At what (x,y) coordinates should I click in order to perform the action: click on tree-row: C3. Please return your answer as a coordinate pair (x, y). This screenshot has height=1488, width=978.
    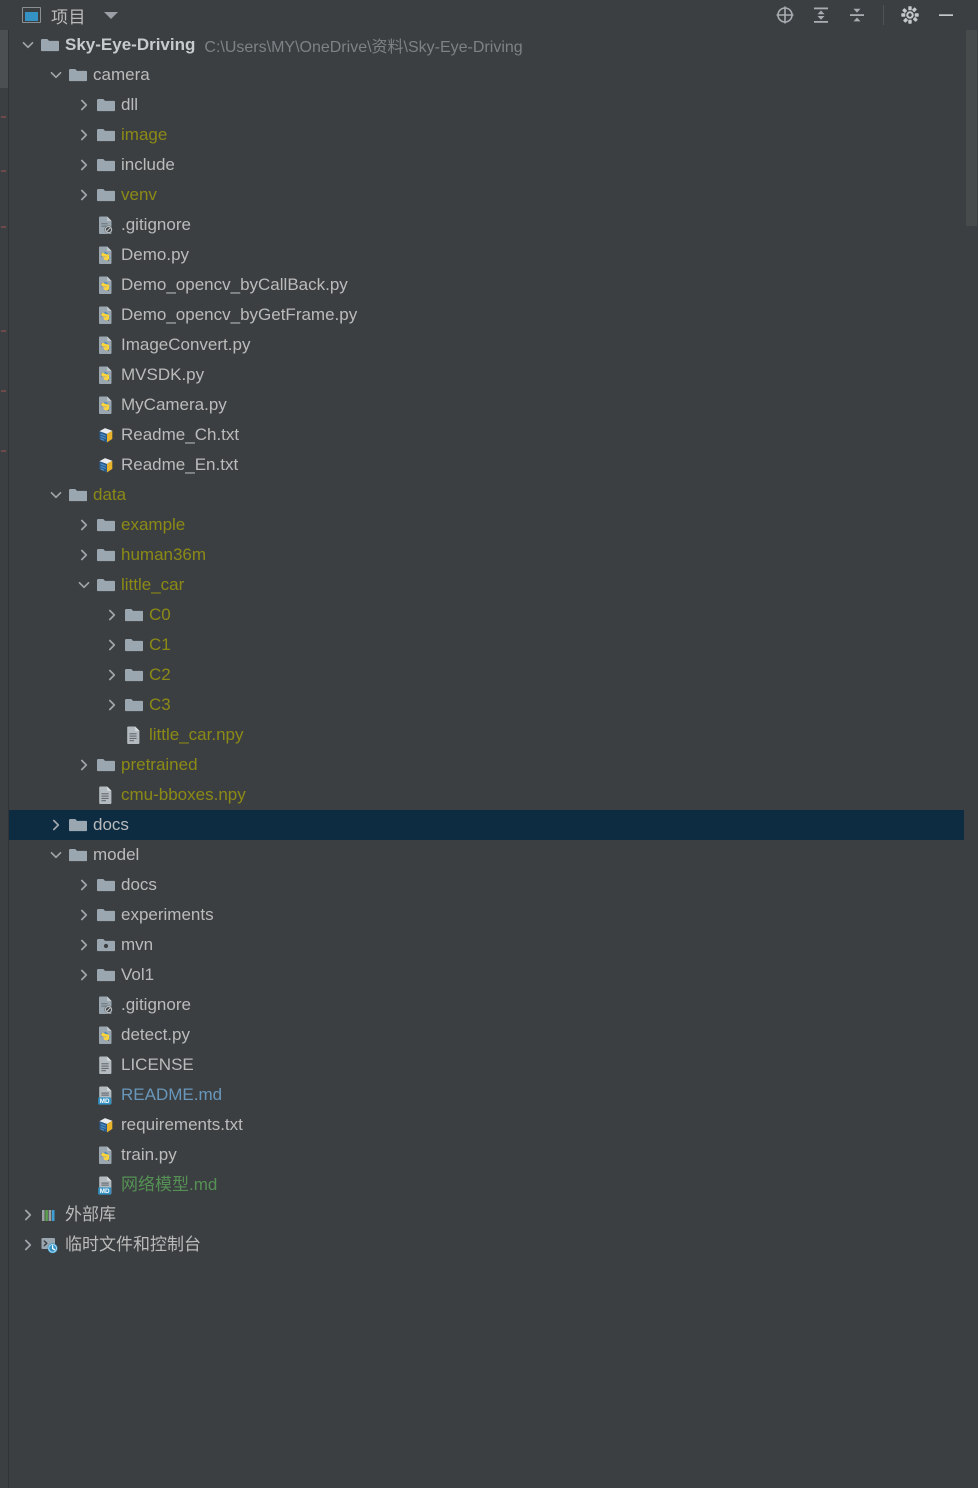
    Looking at the image, I should click on (486, 705).